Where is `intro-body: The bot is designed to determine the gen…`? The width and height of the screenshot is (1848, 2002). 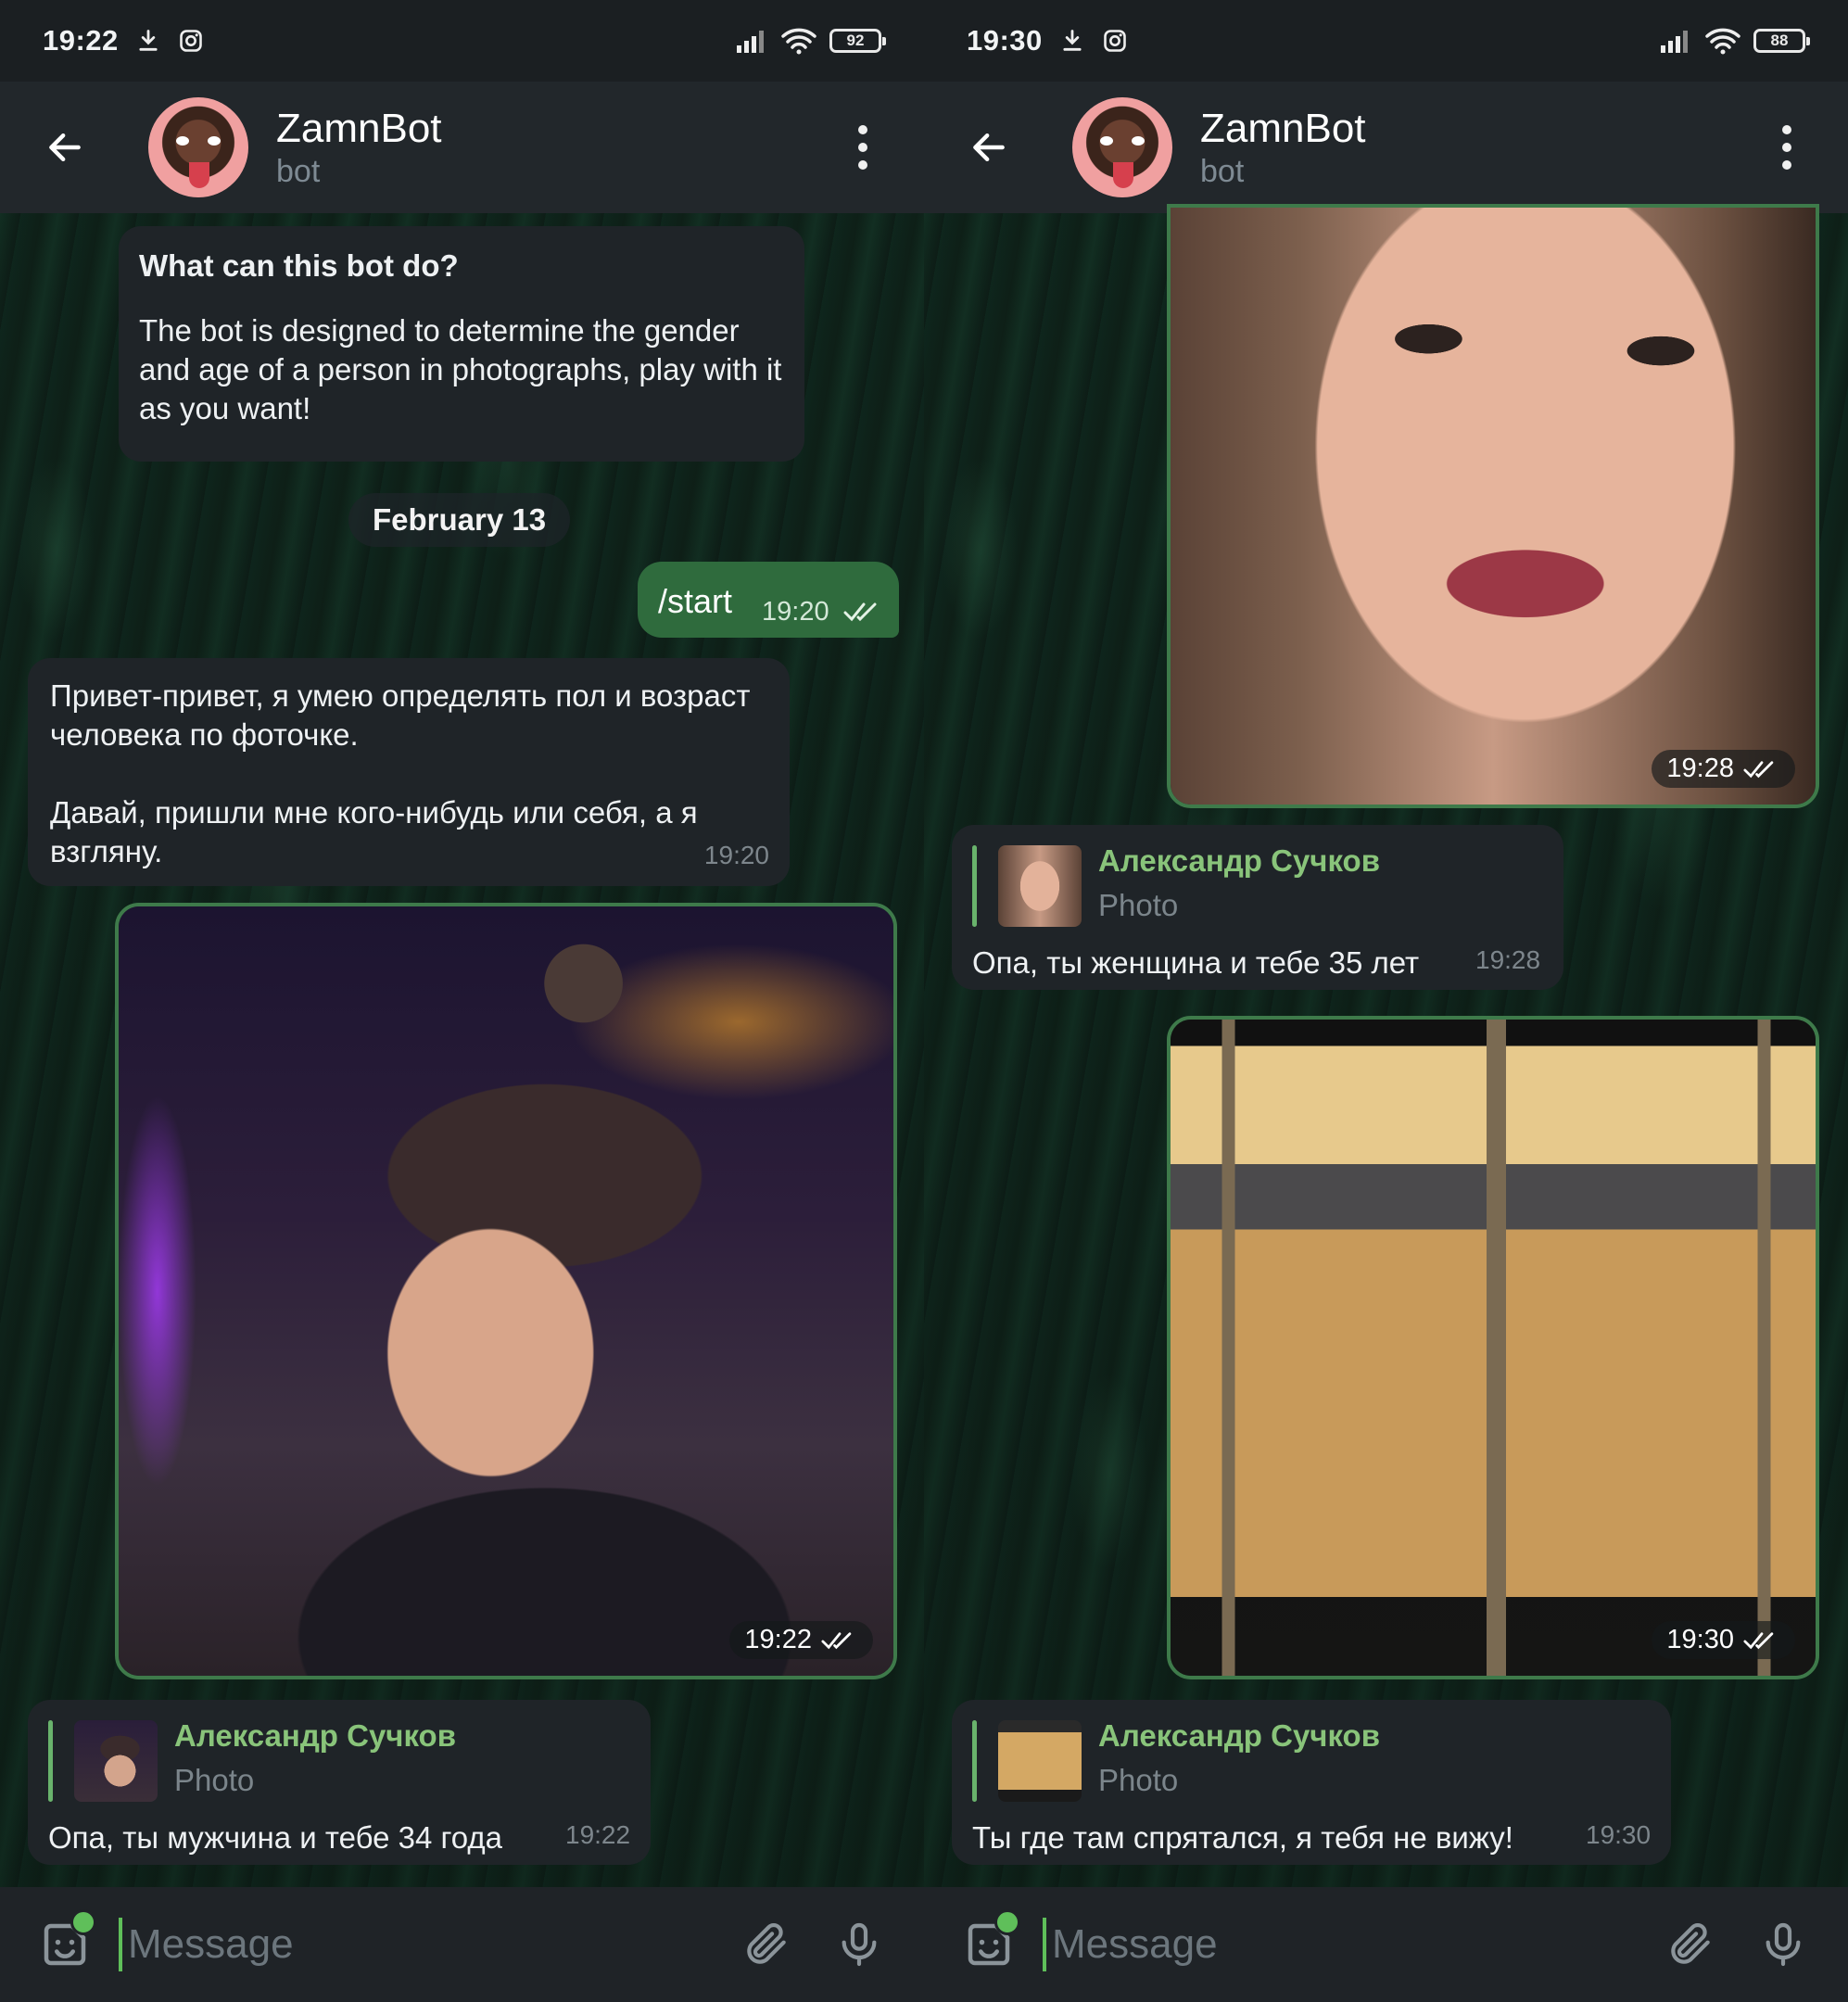
intro-body: The bot is designed to determine the gen… is located at coordinates (460, 369).